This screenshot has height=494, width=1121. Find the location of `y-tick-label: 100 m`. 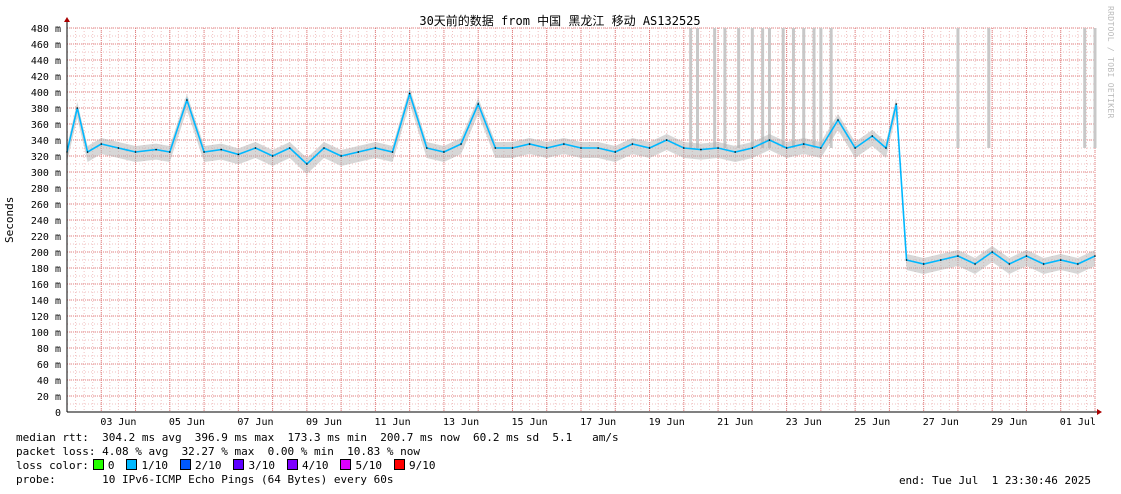

y-tick-label: 100 m is located at coordinates (46, 333).